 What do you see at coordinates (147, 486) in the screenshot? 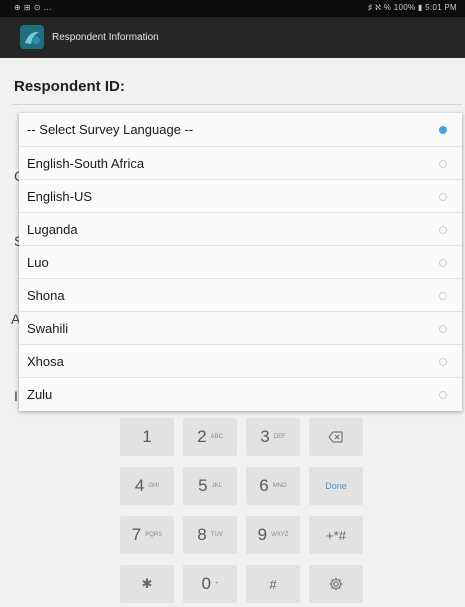
I see `key-4: 4 GHI` at bounding box center [147, 486].